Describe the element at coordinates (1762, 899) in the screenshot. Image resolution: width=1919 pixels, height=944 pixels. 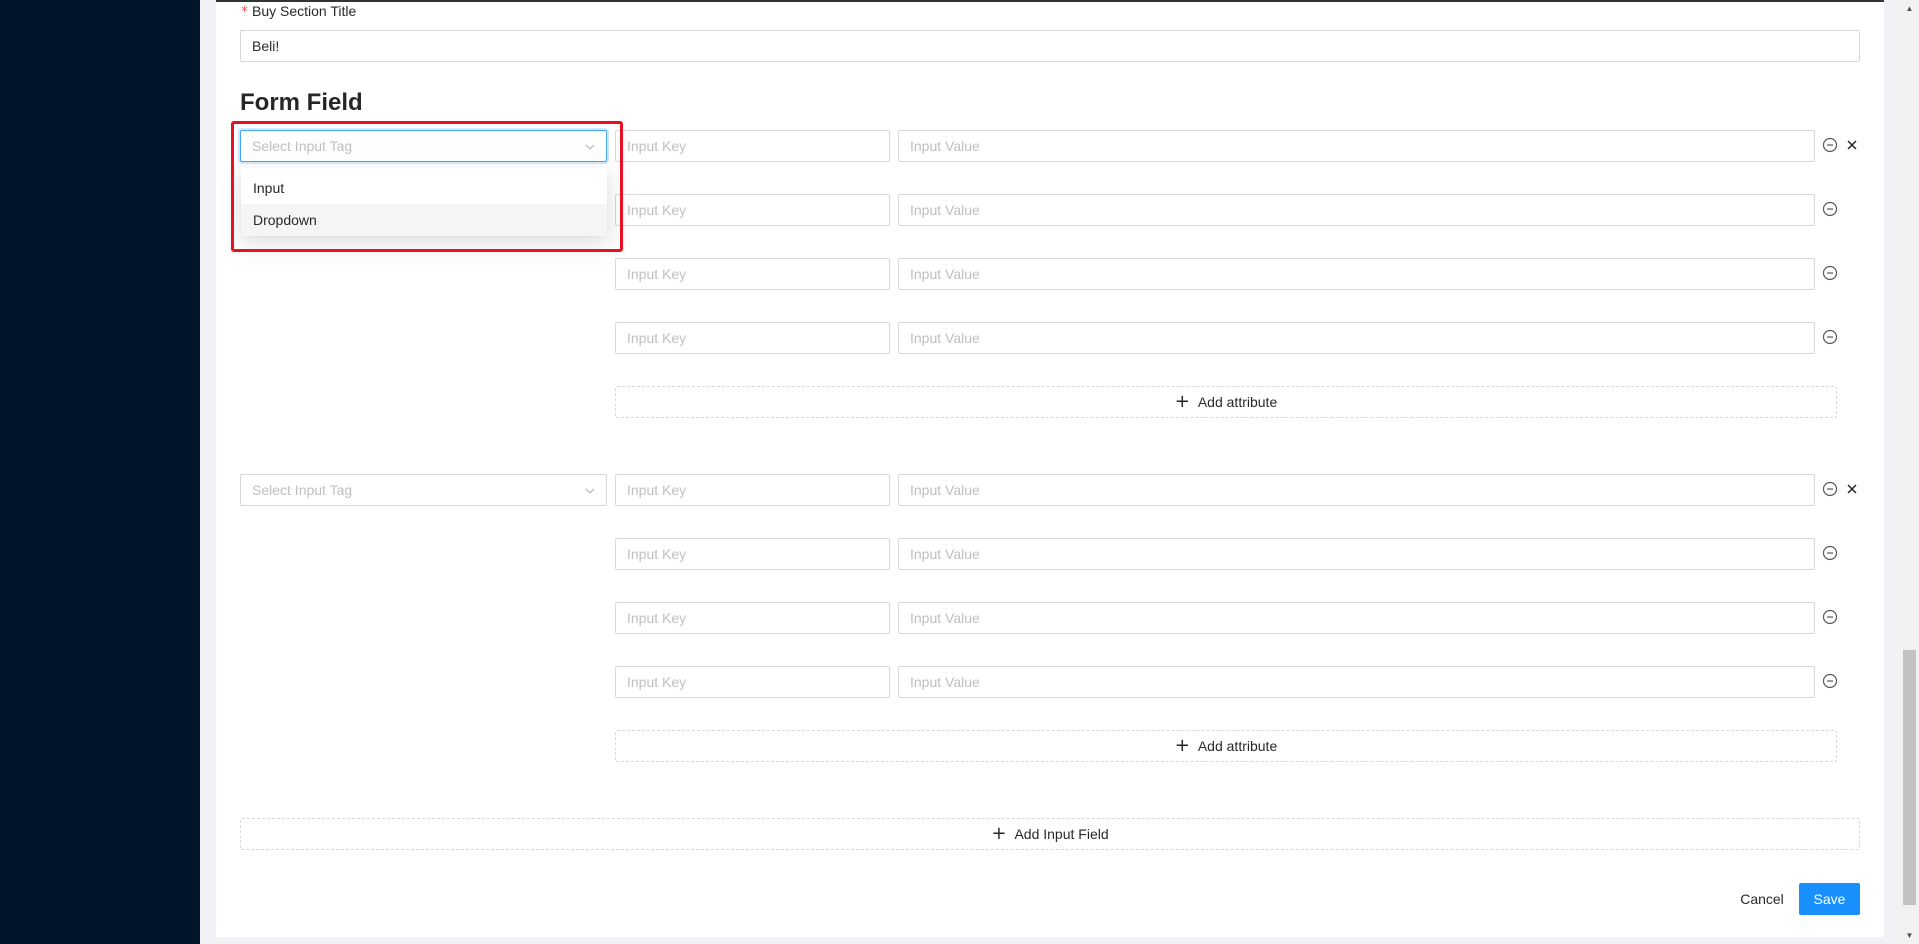
I see `cancel-button: Cancel` at that location.